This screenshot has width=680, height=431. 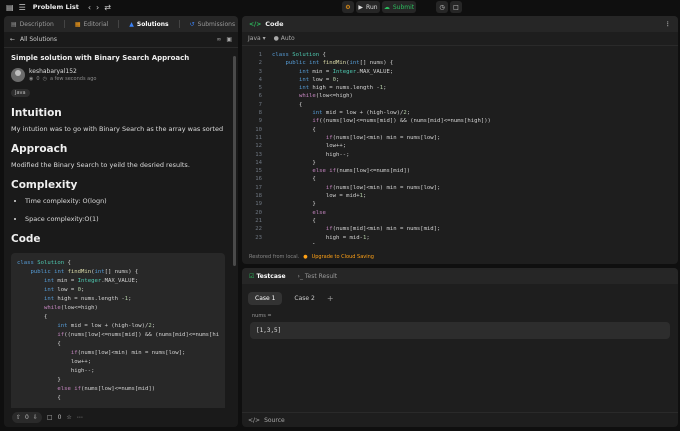 What do you see at coordinates (260, 121) in the screenshot?
I see `line-number: 9` at bounding box center [260, 121].